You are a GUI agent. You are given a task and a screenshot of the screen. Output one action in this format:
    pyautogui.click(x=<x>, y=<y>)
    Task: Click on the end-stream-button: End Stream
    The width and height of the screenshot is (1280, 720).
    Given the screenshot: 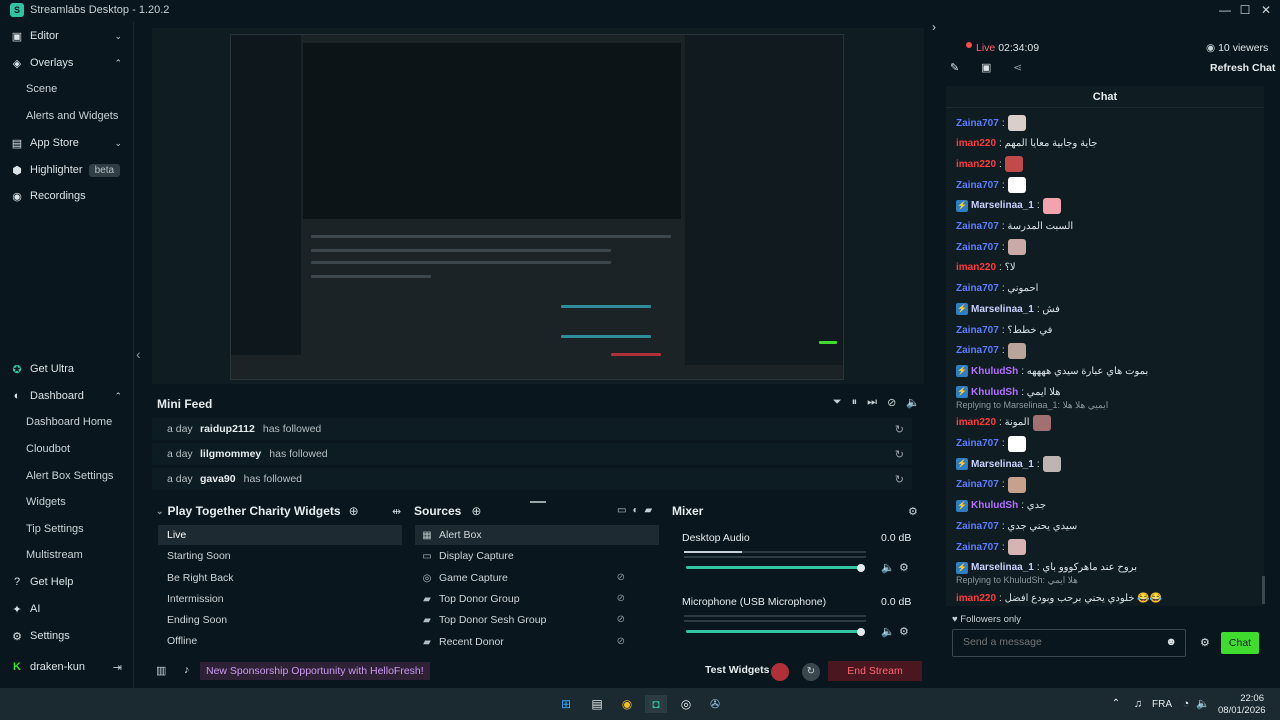 What is the action you would take?
    pyautogui.click(x=875, y=671)
    